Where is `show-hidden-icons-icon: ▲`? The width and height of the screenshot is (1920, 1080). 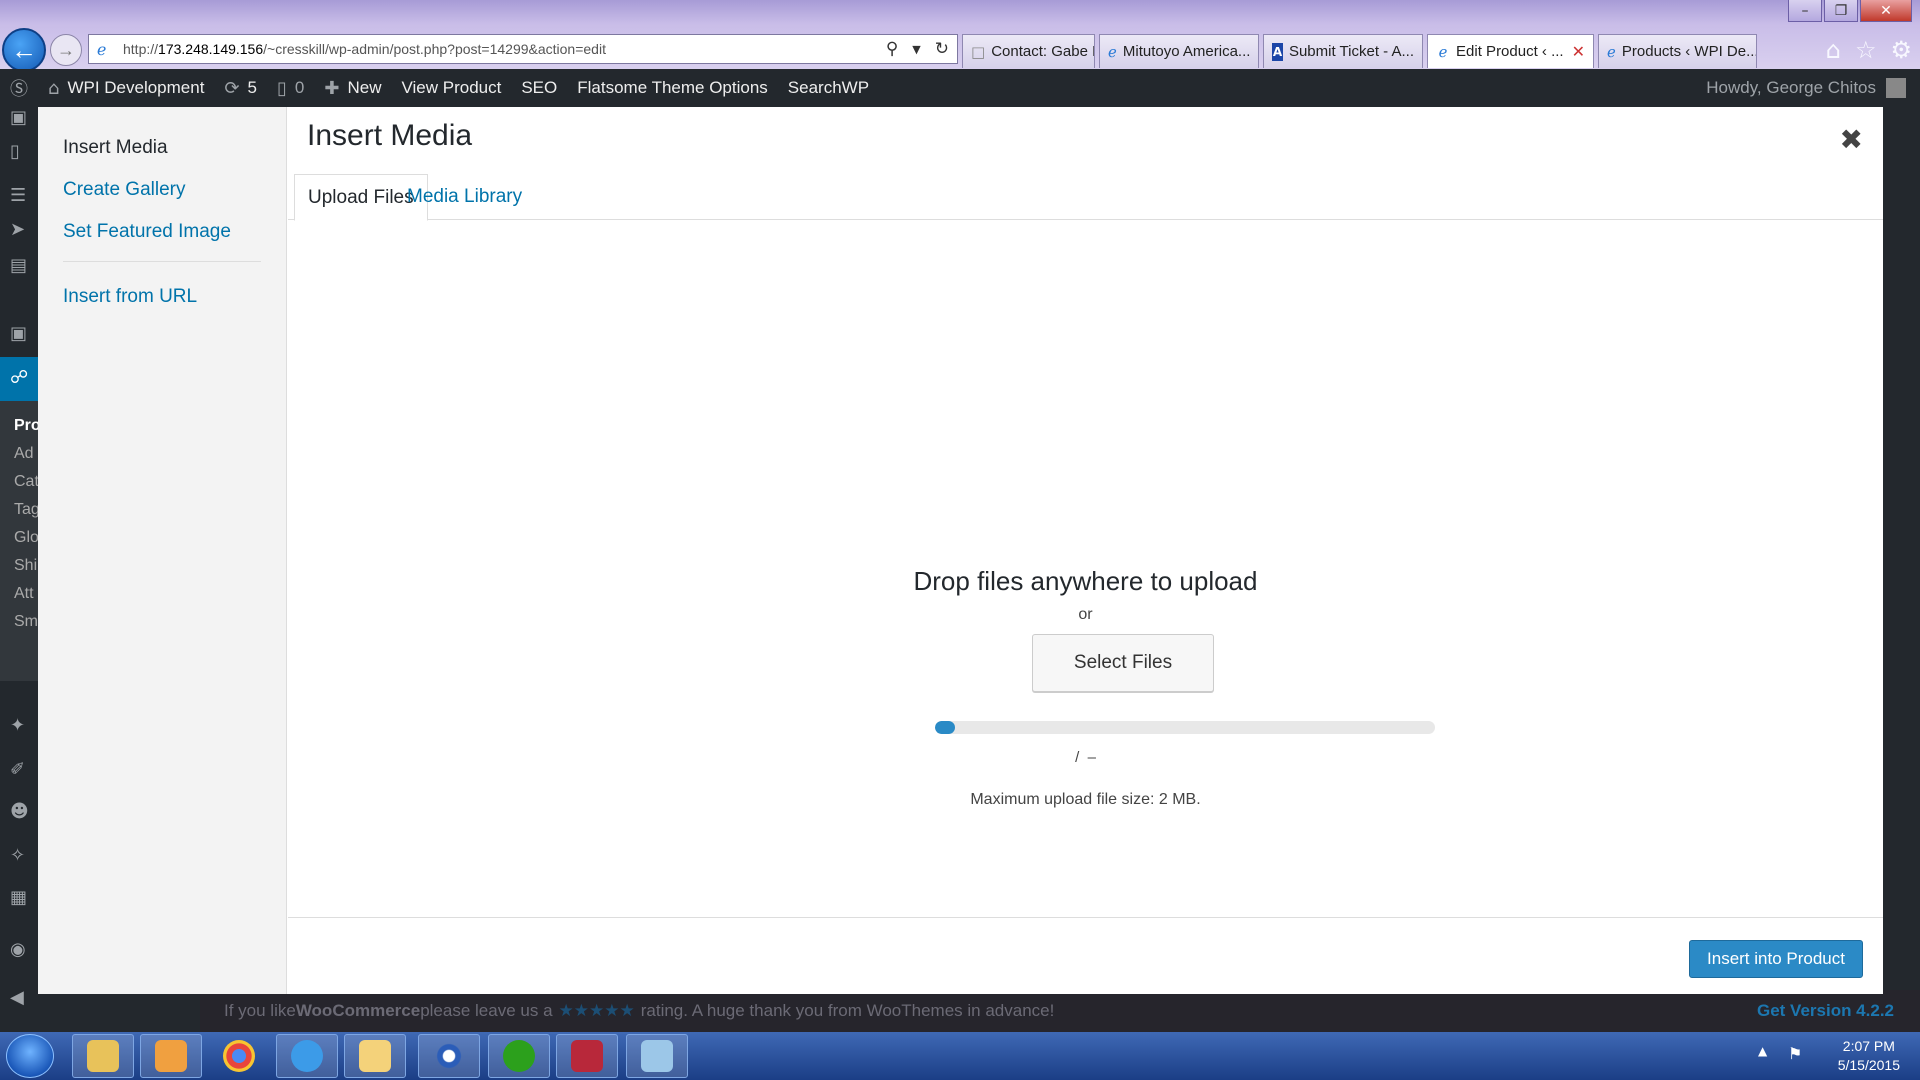 show-hidden-icons-icon: ▲ is located at coordinates (1762, 1051).